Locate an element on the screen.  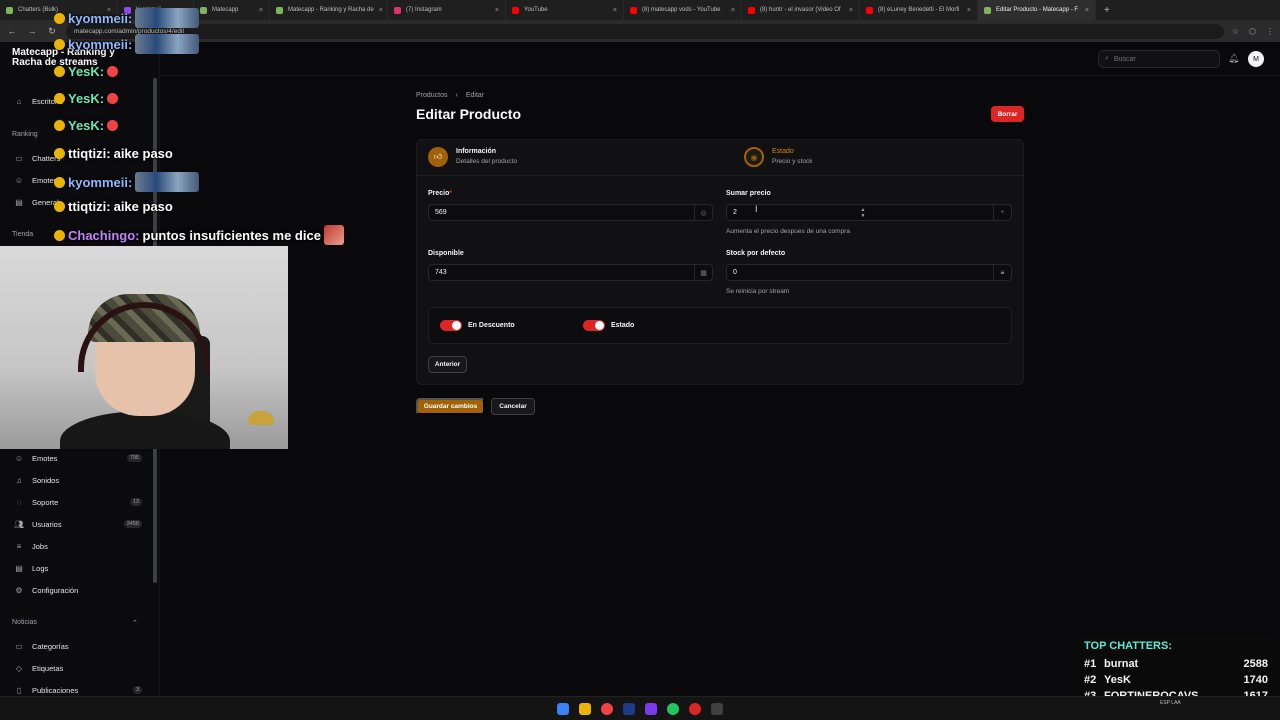
currency-icon: ◎ is located at coordinates (703, 212).